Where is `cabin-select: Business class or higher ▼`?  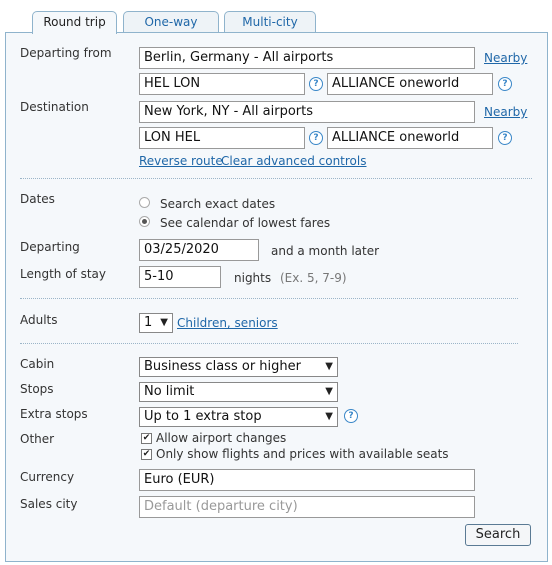 cabin-select: Business class or higher ▼ is located at coordinates (238, 367).